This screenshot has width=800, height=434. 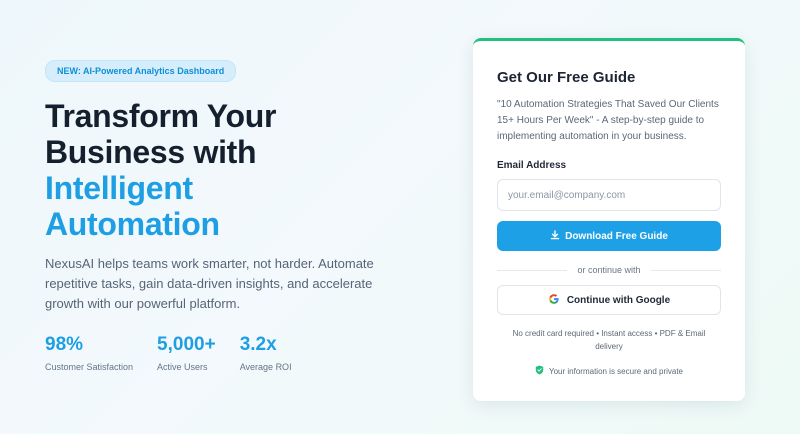 I want to click on new-feature-badge: NEW: AI-Powered Analytics Dashboard, so click(x=141, y=71).